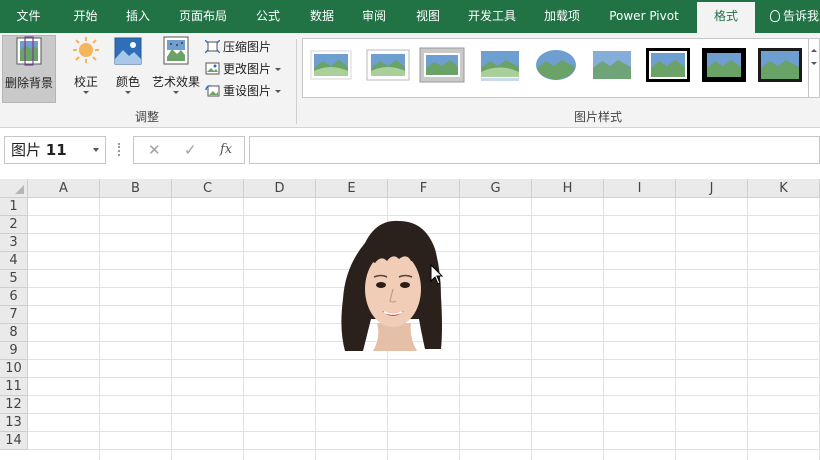 Image resolution: width=820 pixels, height=460 pixels. Describe the element at coordinates (28, 83) in the screenshot. I see `remove-background-label: 删除背景` at that location.